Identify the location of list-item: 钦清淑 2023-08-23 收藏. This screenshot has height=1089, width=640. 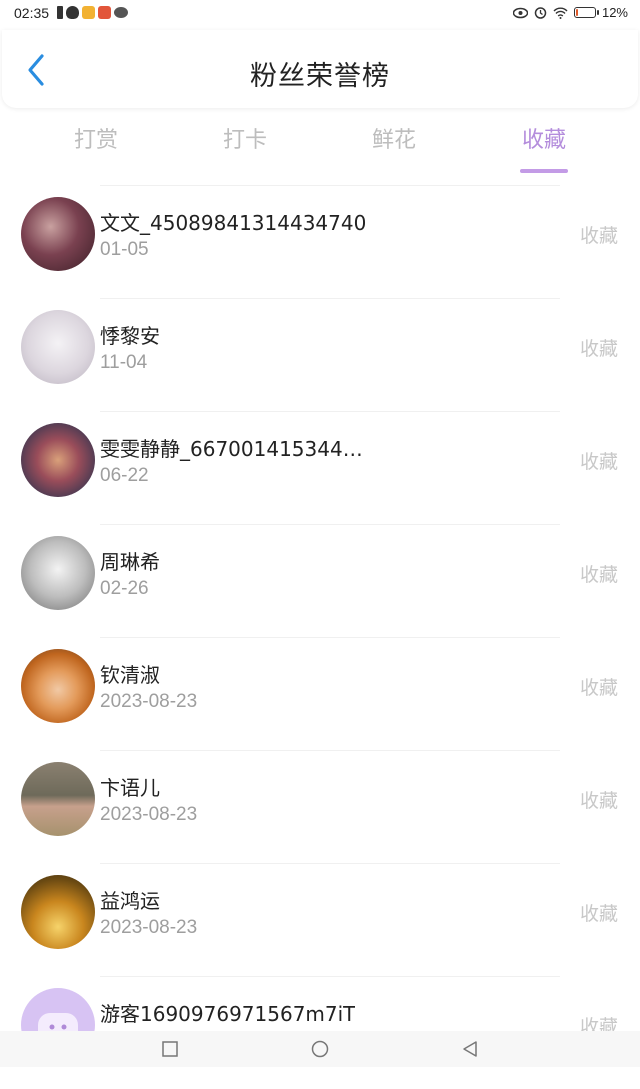
(320, 693).